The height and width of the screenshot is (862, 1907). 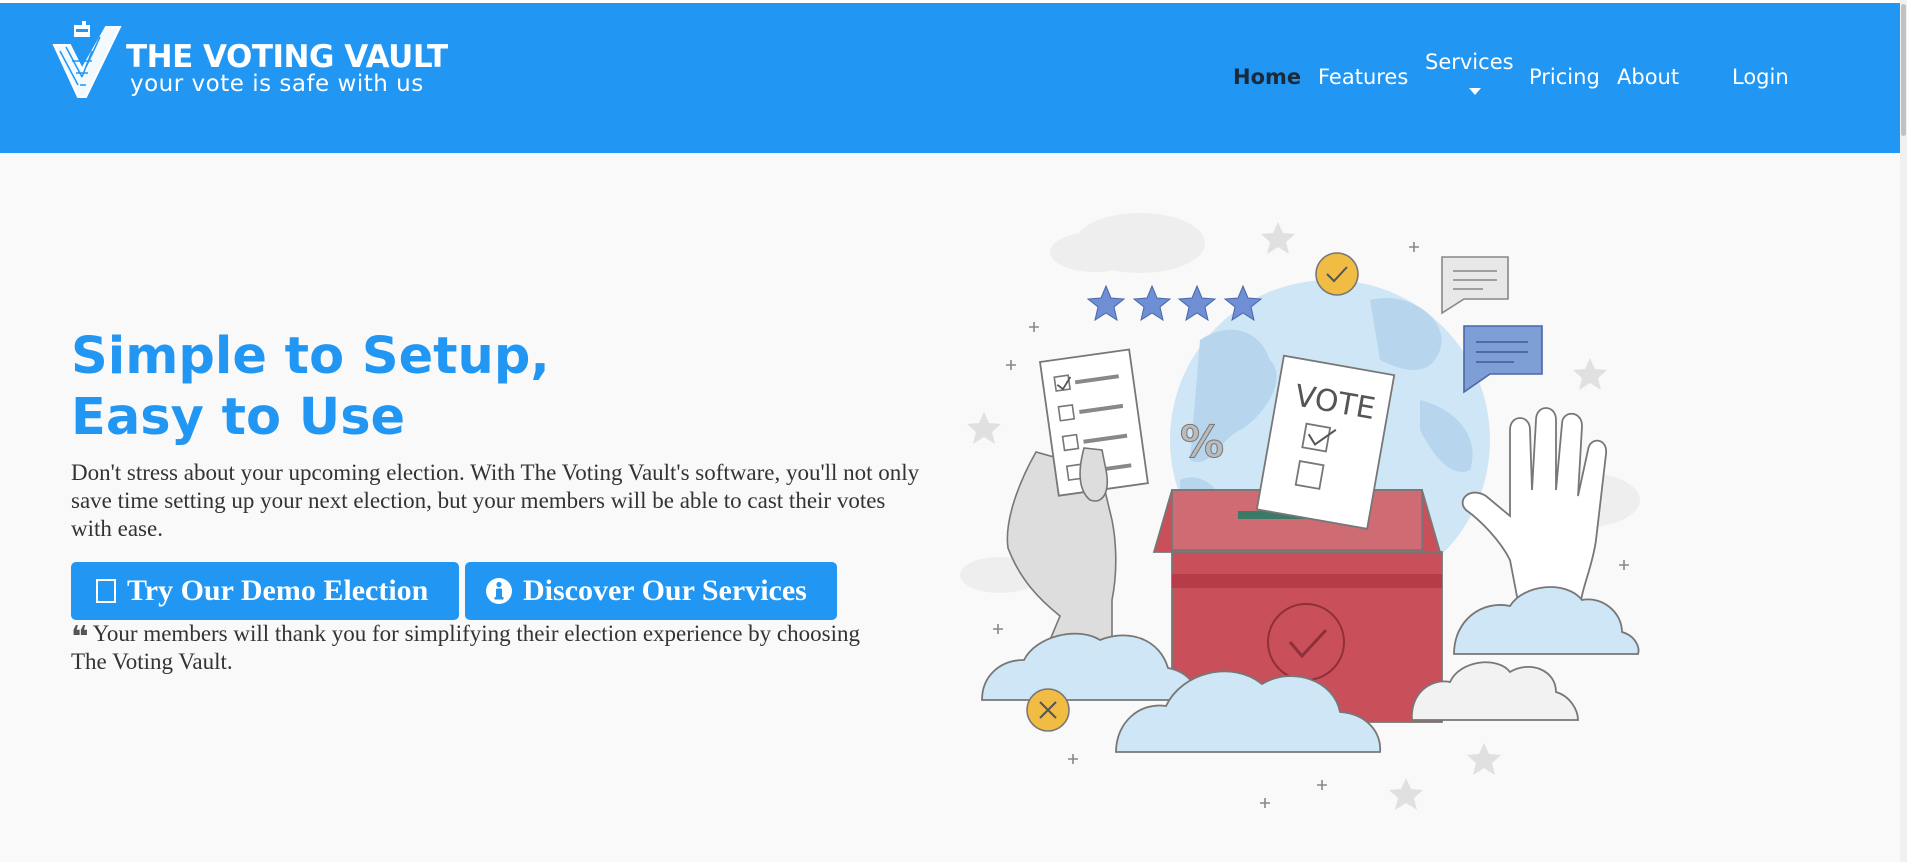 What do you see at coordinates (665, 590) in the screenshot?
I see `discover-services-label: Discover Our Services` at bounding box center [665, 590].